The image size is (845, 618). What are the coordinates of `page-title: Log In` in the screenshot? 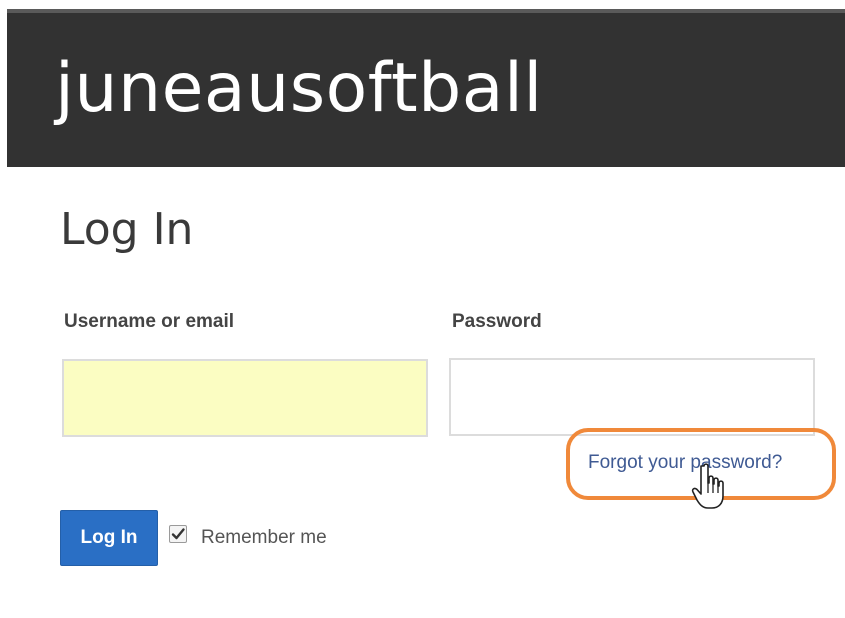 It's located at (127, 229).